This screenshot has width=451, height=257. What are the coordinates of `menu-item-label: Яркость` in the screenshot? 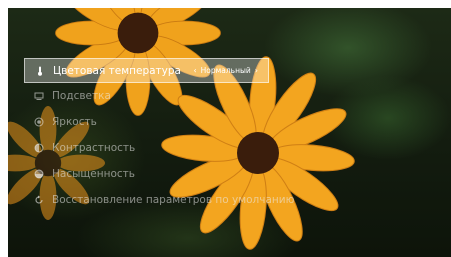 It's located at (74, 121).